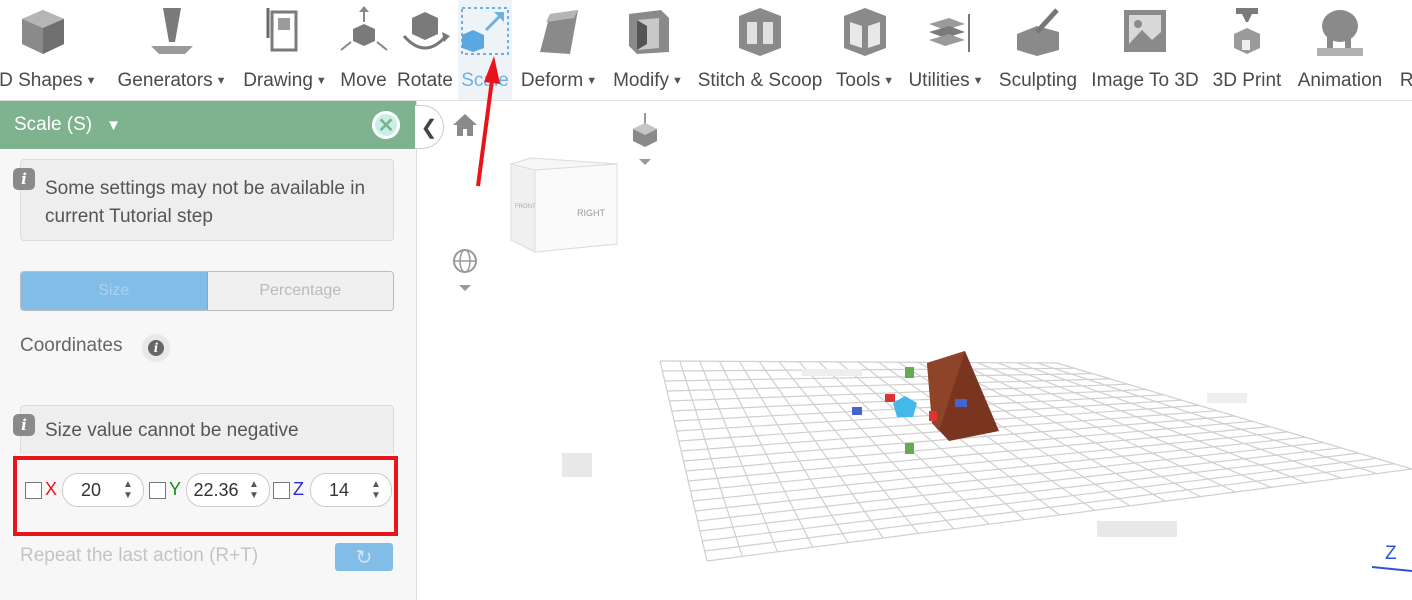 Image resolution: width=1412 pixels, height=600 pixels. What do you see at coordinates (485, 31) in the screenshot?
I see `scale-icon` at bounding box center [485, 31].